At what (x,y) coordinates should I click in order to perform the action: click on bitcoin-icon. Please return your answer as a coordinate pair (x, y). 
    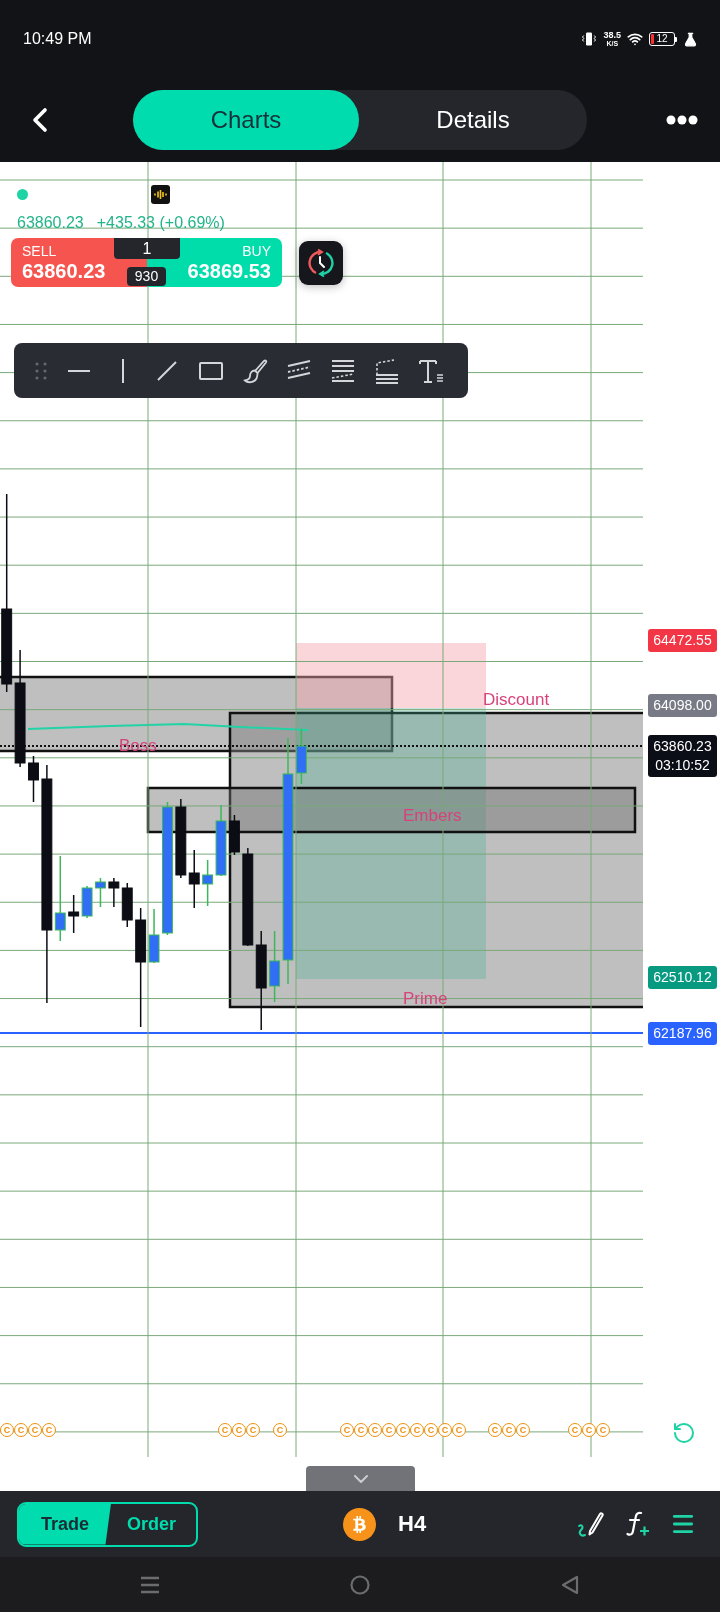
    Looking at the image, I should click on (359, 1524).